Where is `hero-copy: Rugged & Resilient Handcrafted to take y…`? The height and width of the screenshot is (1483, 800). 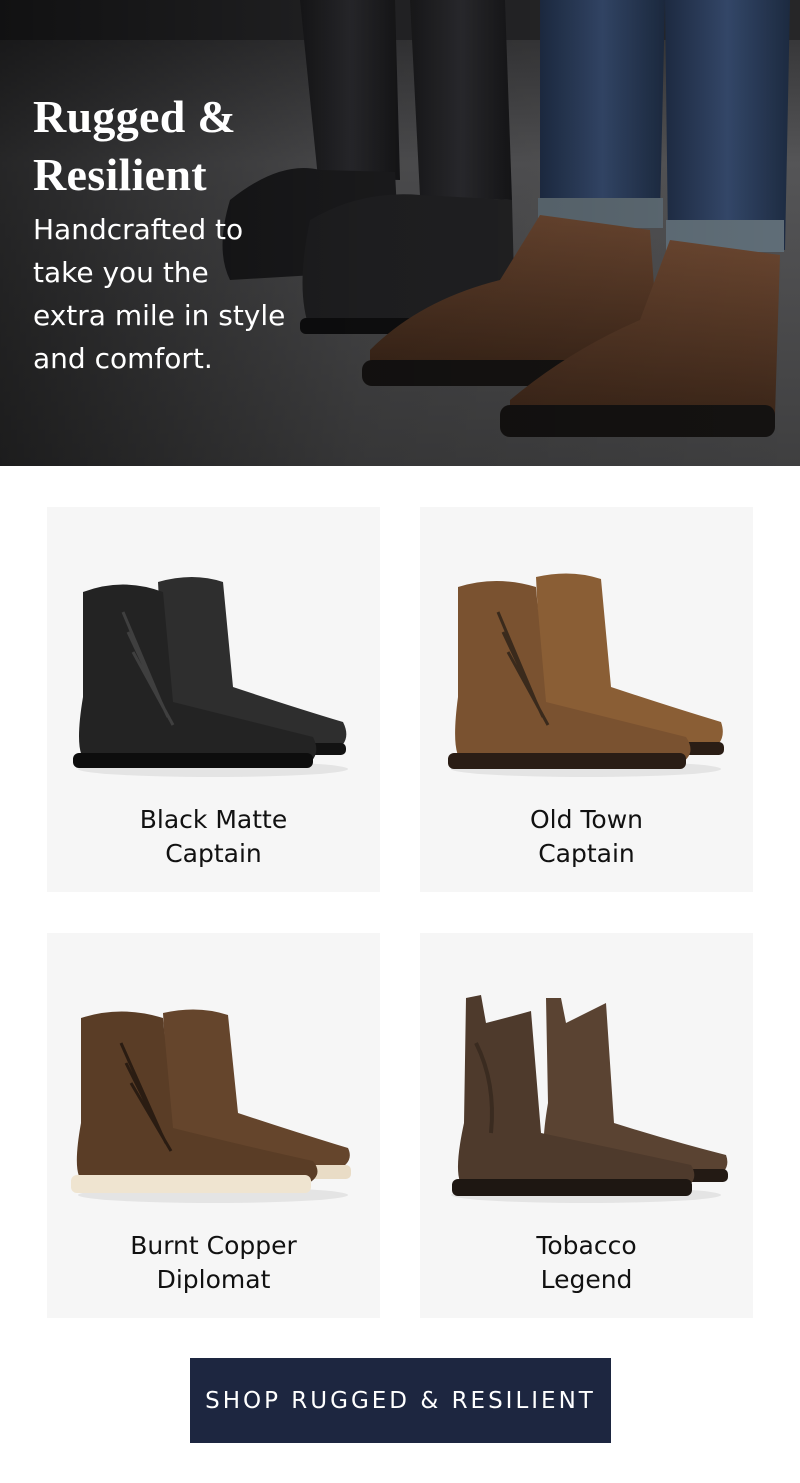 hero-copy: Rugged & Resilient Handcrafted to take y… is located at coordinates (173, 234).